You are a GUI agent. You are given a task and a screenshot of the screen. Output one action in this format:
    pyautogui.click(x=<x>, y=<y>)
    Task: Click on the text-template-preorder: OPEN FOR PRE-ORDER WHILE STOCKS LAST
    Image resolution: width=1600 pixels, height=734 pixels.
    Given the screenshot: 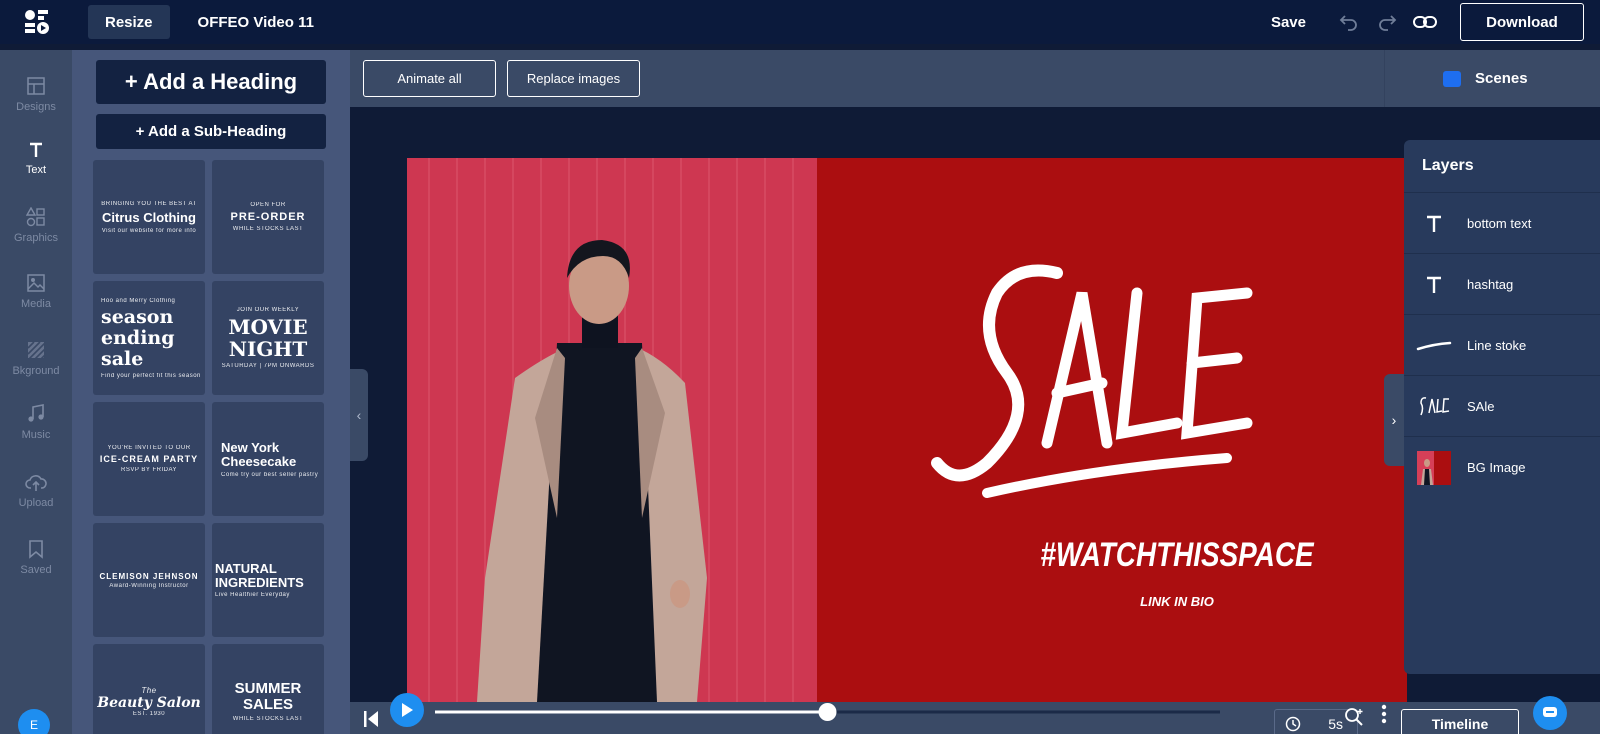 What is the action you would take?
    pyautogui.click(x=268, y=217)
    